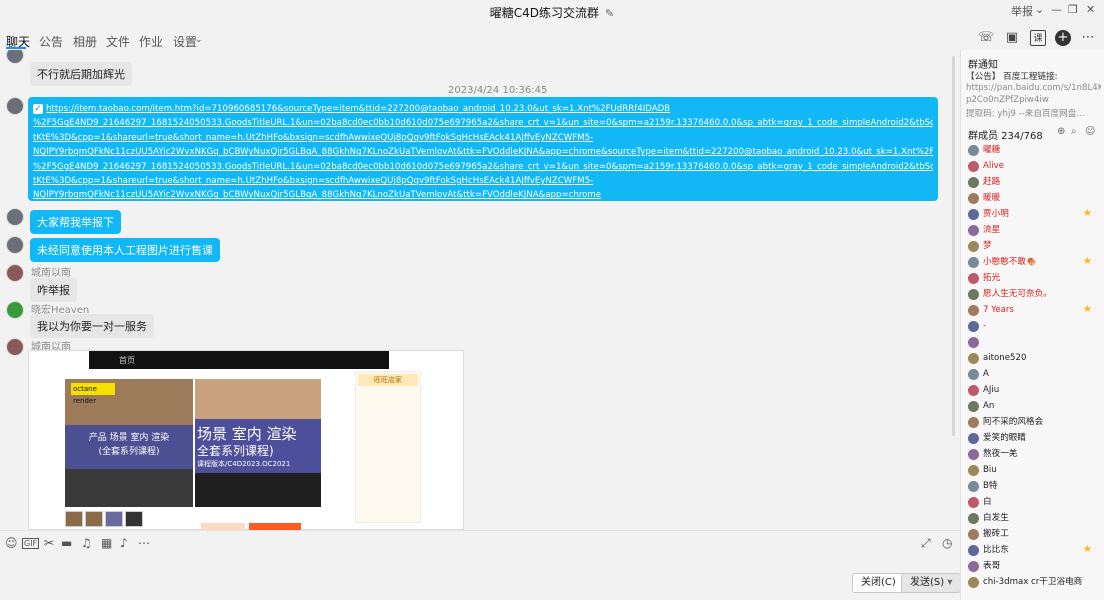 This screenshot has width=1104, height=600. Describe the element at coordinates (92, 326) in the screenshot. I see `message-bubble: 我以为你要一对一服务` at that location.